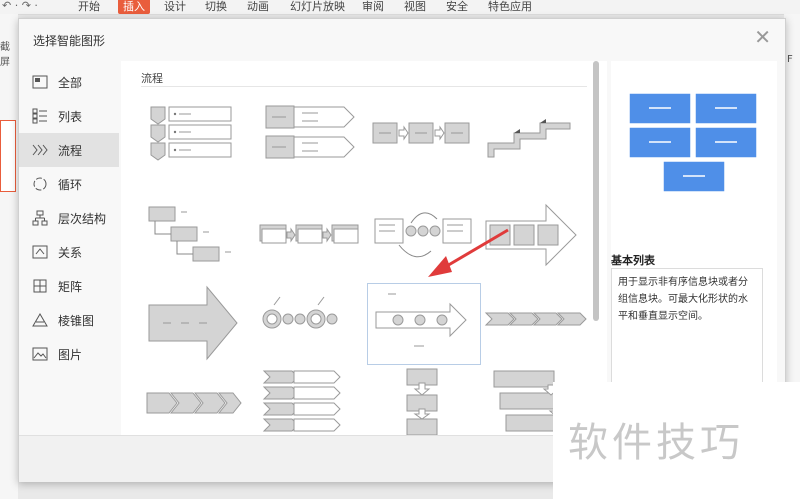 Image resolution: width=800 pixels, height=499 pixels. I want to click on section-divider, so click(364, 86).